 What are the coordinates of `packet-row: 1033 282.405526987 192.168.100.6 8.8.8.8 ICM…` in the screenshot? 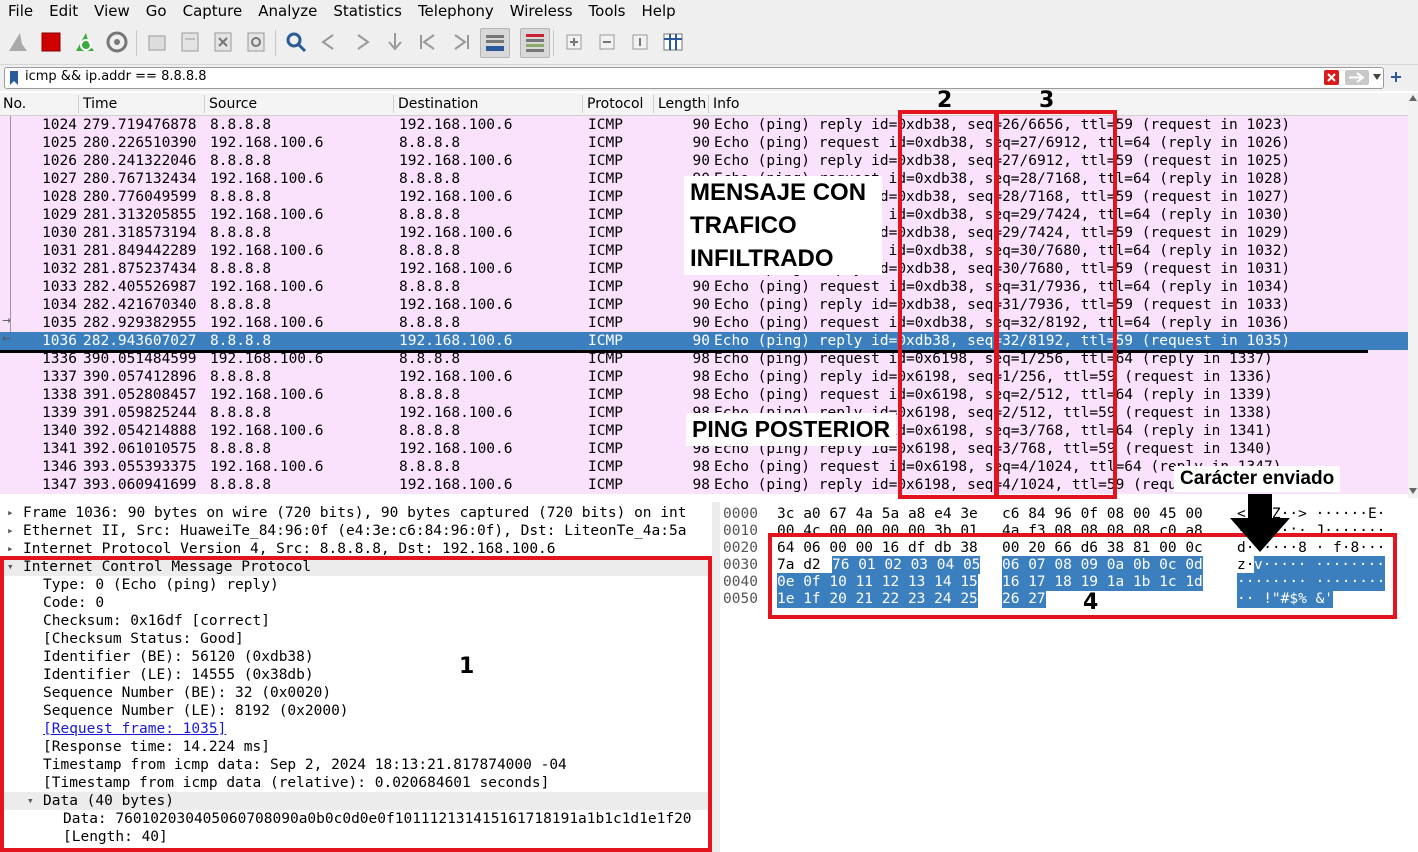 It's located at (704, 287).